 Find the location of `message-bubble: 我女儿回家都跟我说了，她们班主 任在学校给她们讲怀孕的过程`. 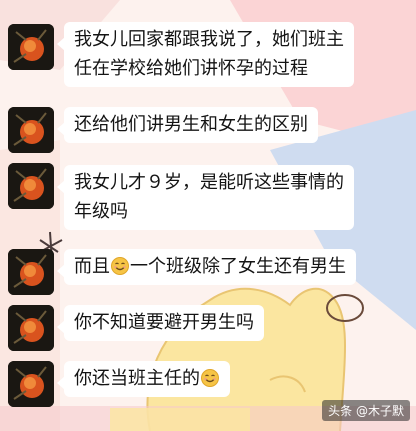

message-bubble: 我女儿回家都跟我说了，她们班主 任在学校给她们讲怀孕的过程 is located at coordinates (205, 54).